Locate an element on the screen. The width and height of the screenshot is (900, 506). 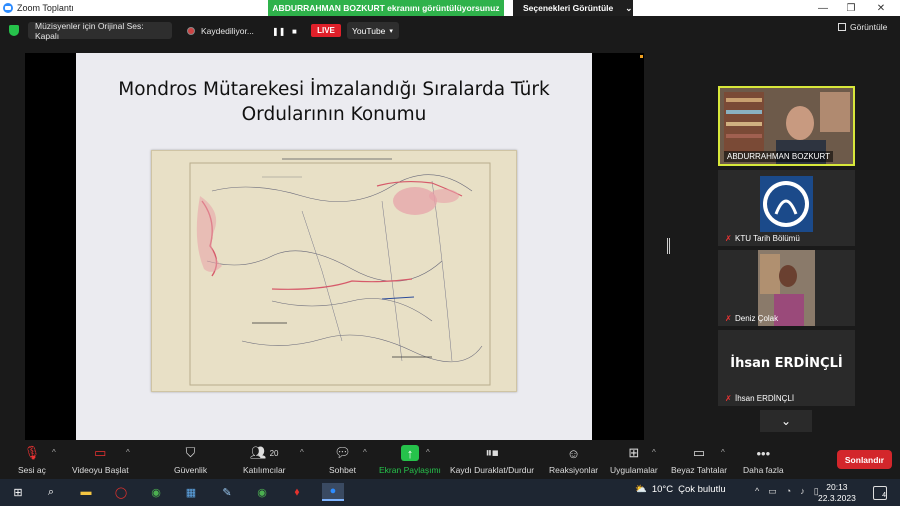
security-button: ⛉ Güvenlik is located at coordinates (190, 460).